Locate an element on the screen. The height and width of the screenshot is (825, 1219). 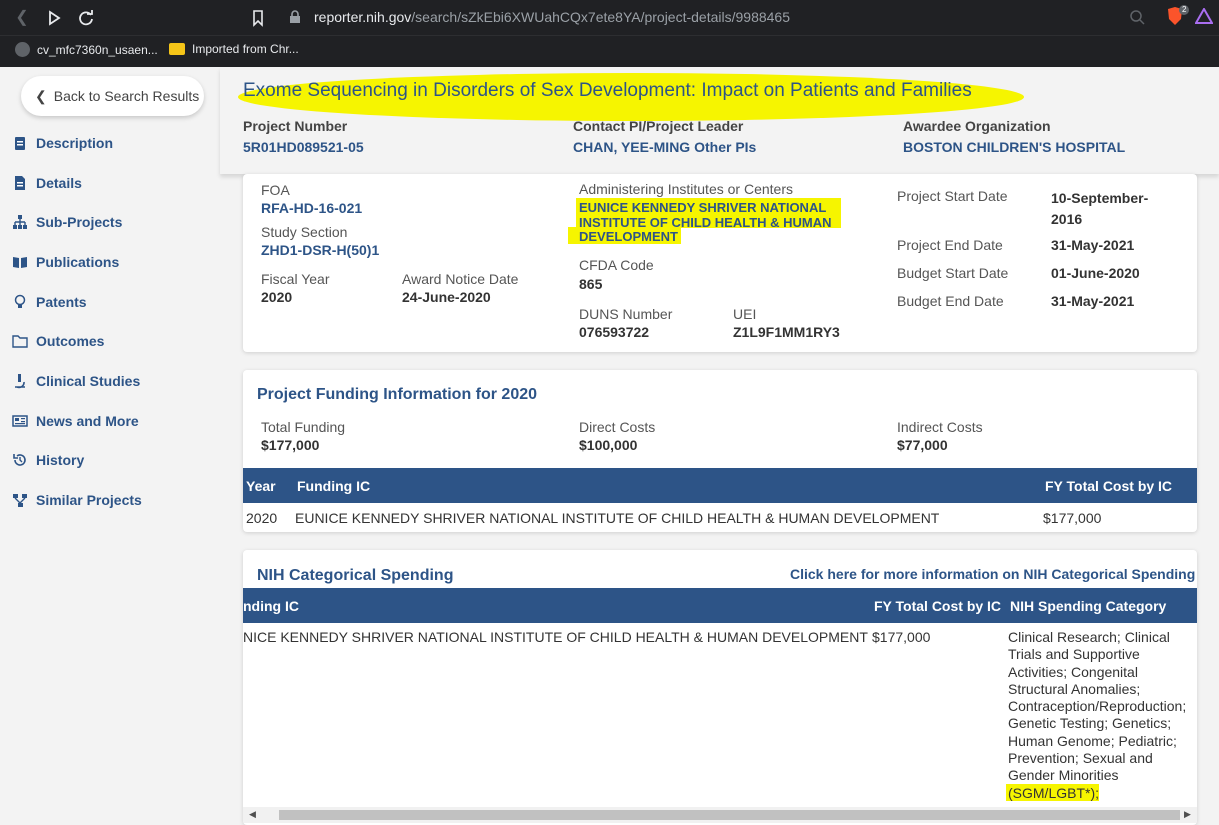
project-number-label: Project Number is located at coordinates (295, 126).